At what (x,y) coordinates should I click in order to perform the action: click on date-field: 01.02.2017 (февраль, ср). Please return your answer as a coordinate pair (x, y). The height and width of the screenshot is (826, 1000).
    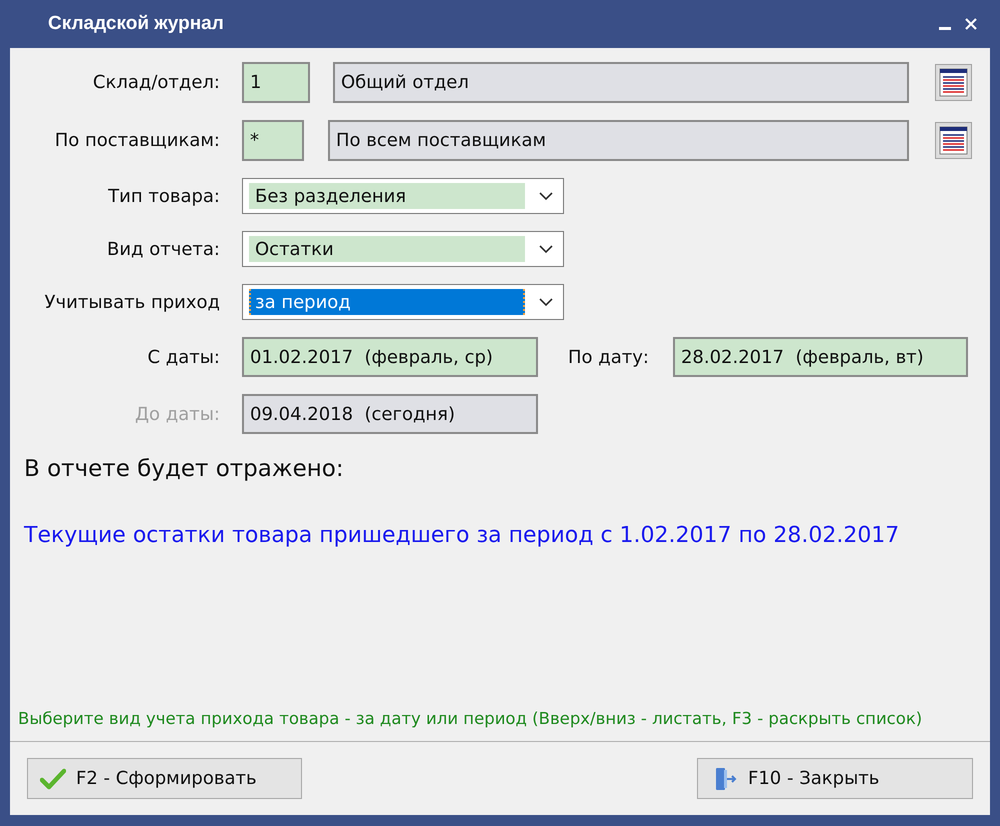
    Looking at the image, I should click on (390, 357).